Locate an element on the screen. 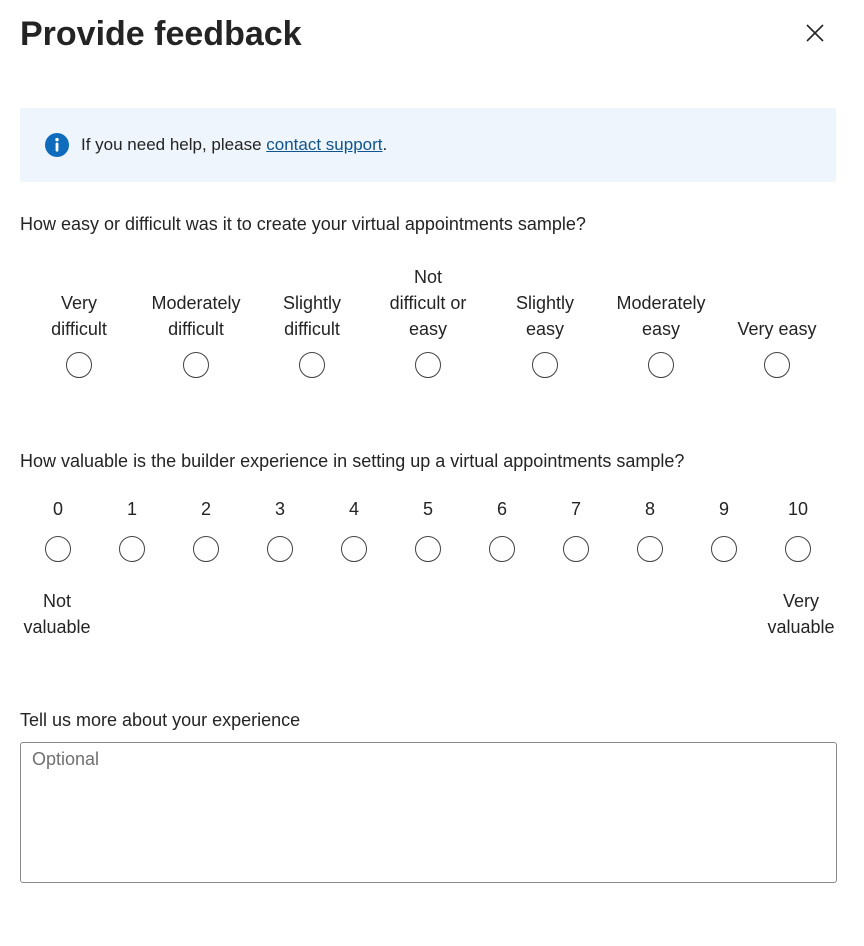 The height and width of the screenshot is (946, 864). value-option-number: 7 is located at coordinates (575, 509).